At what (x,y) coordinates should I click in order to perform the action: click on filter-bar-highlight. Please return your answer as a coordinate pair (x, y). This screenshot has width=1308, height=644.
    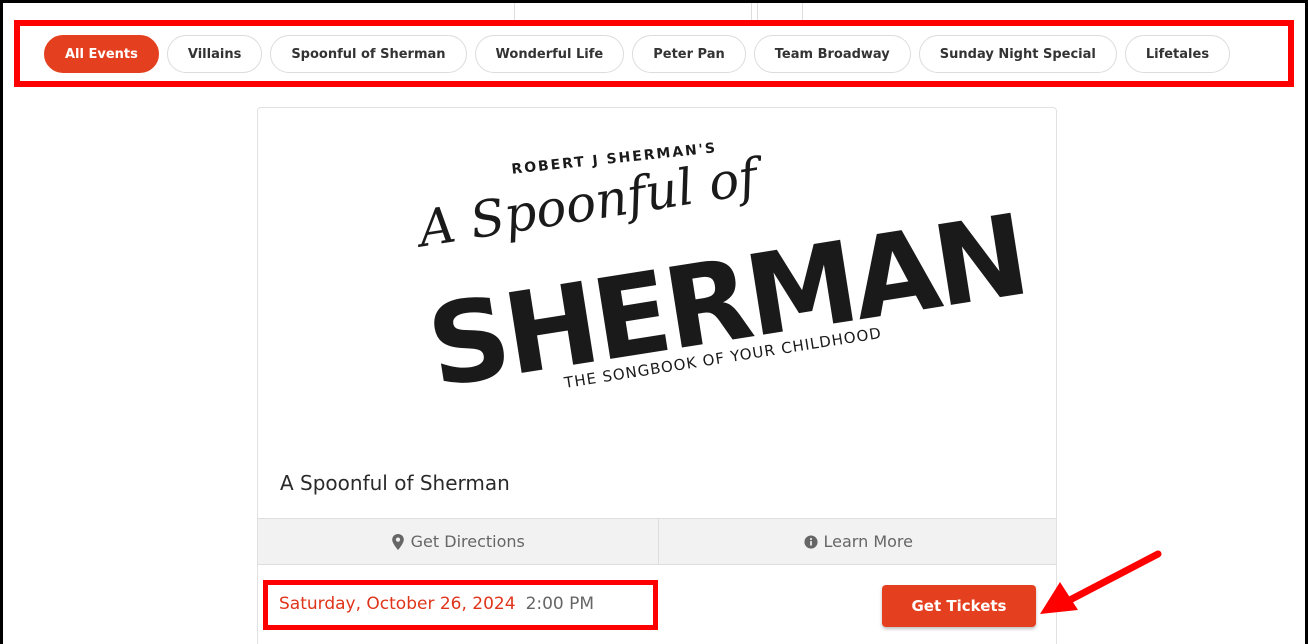
    Looking at the image, I should click on (654, 53).